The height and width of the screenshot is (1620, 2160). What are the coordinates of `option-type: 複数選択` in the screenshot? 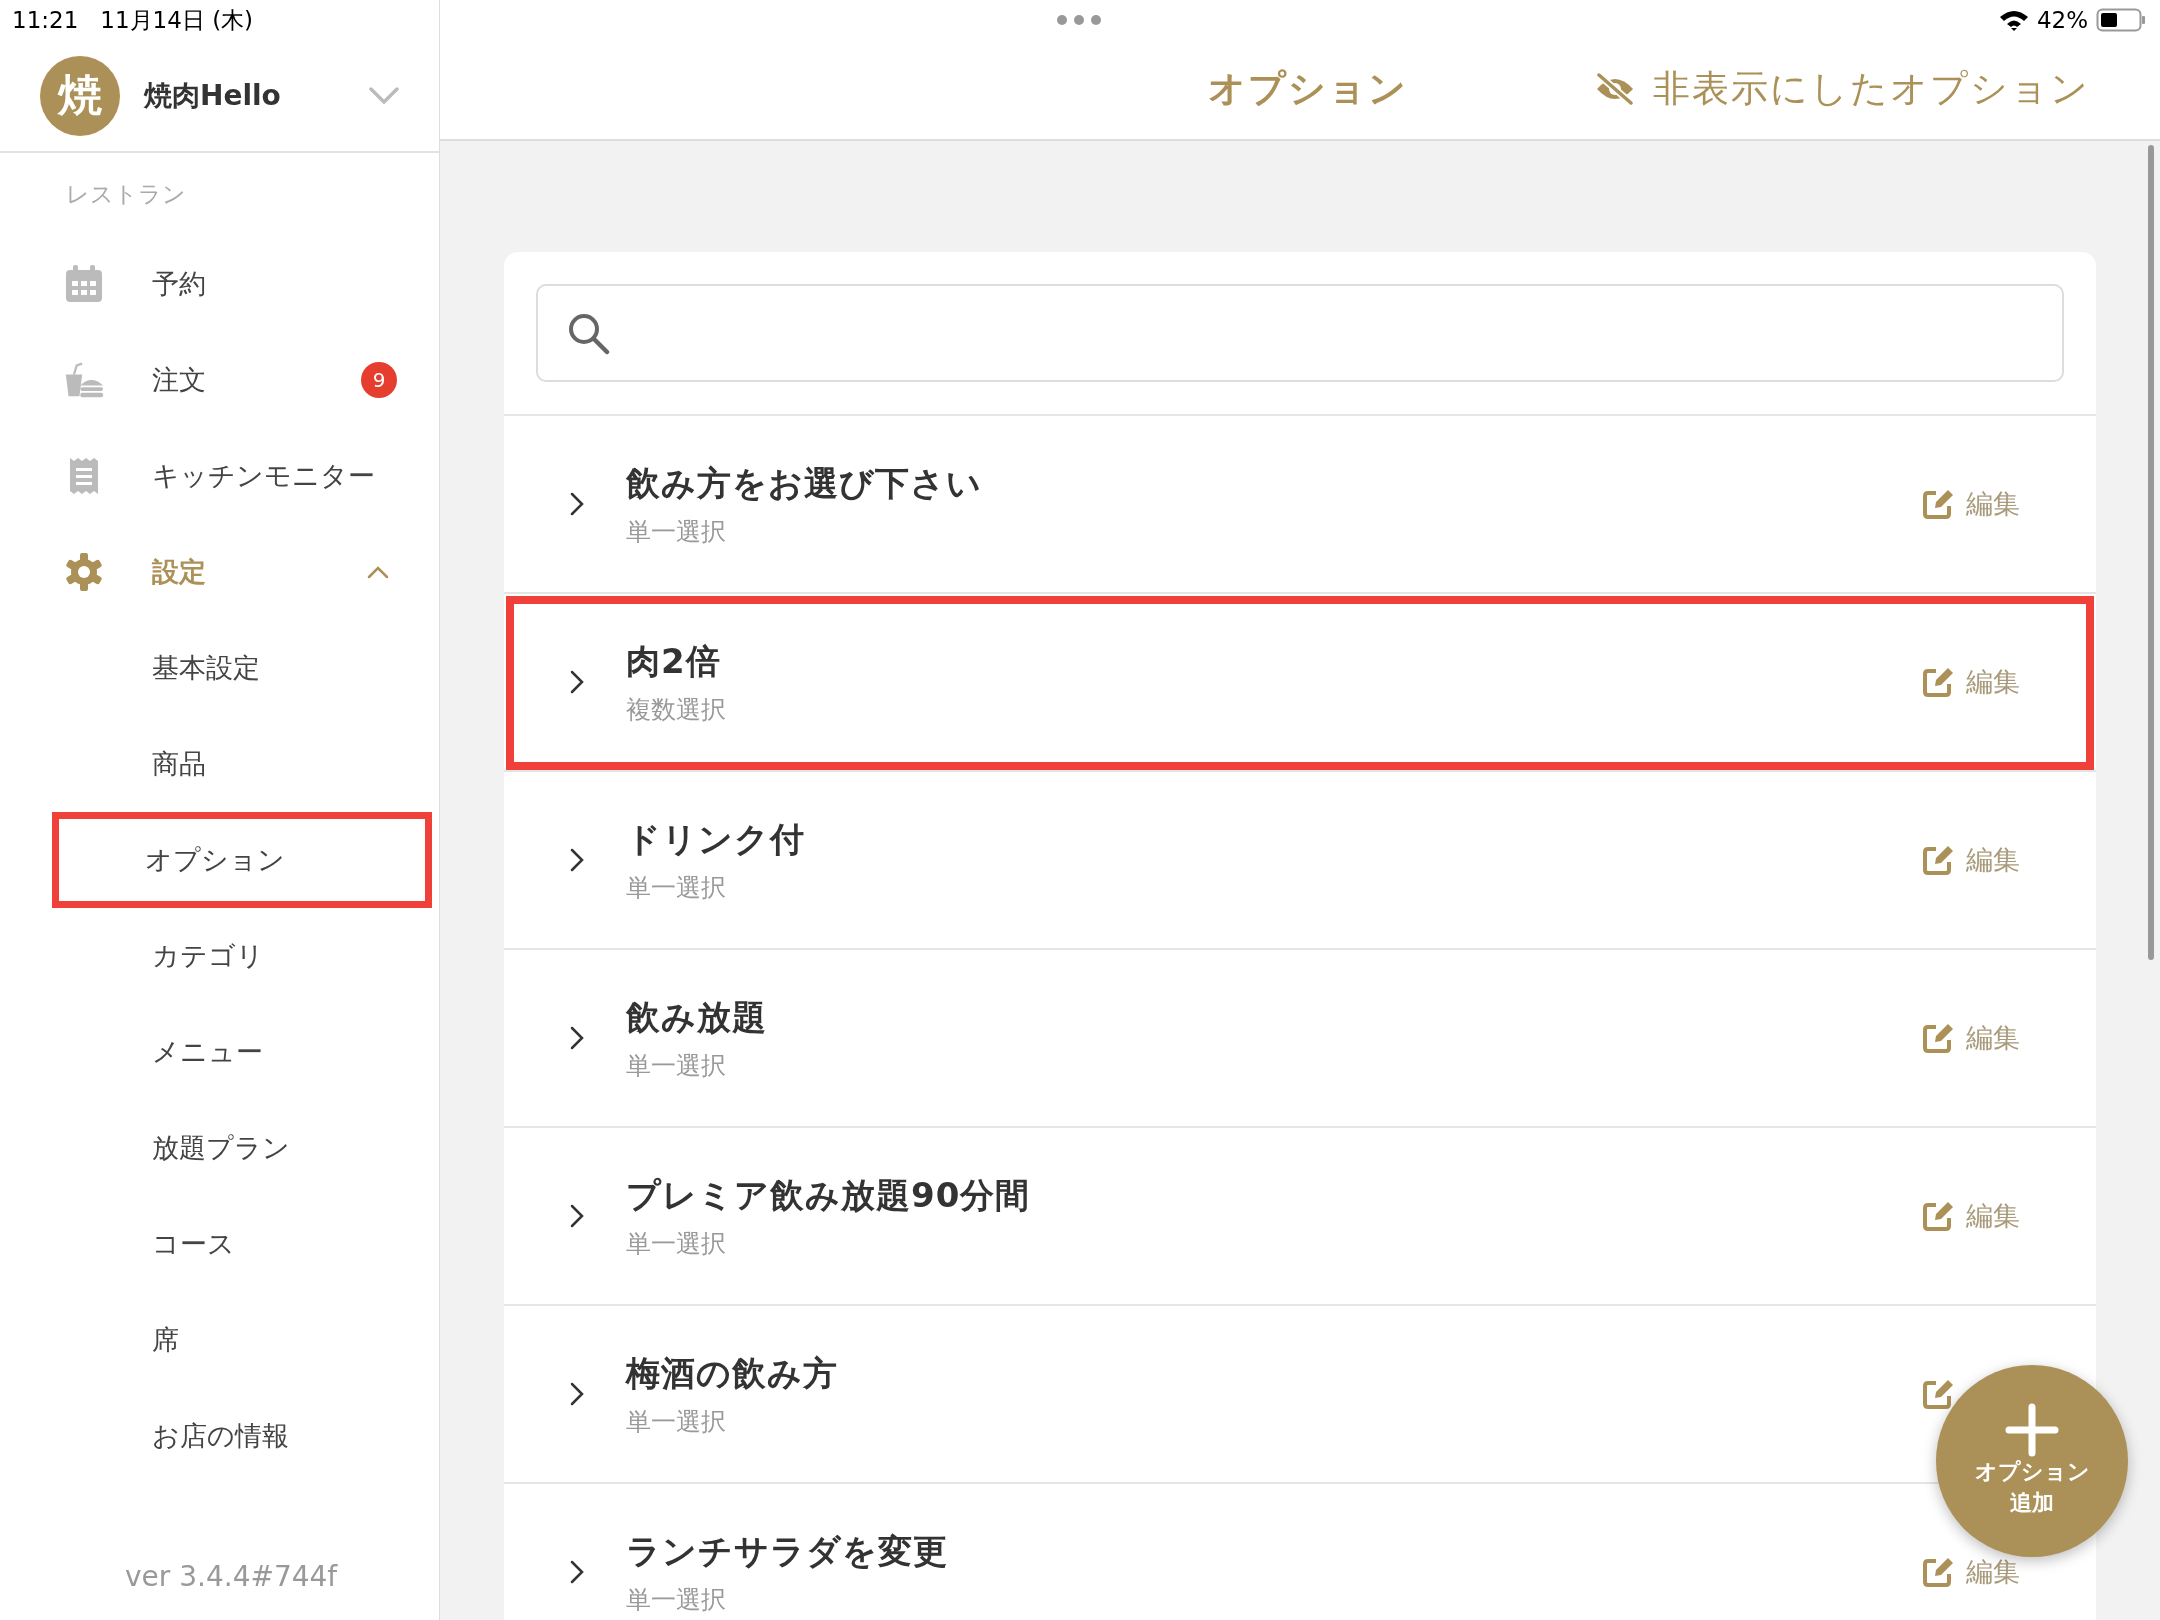 It's located at (676, 709).